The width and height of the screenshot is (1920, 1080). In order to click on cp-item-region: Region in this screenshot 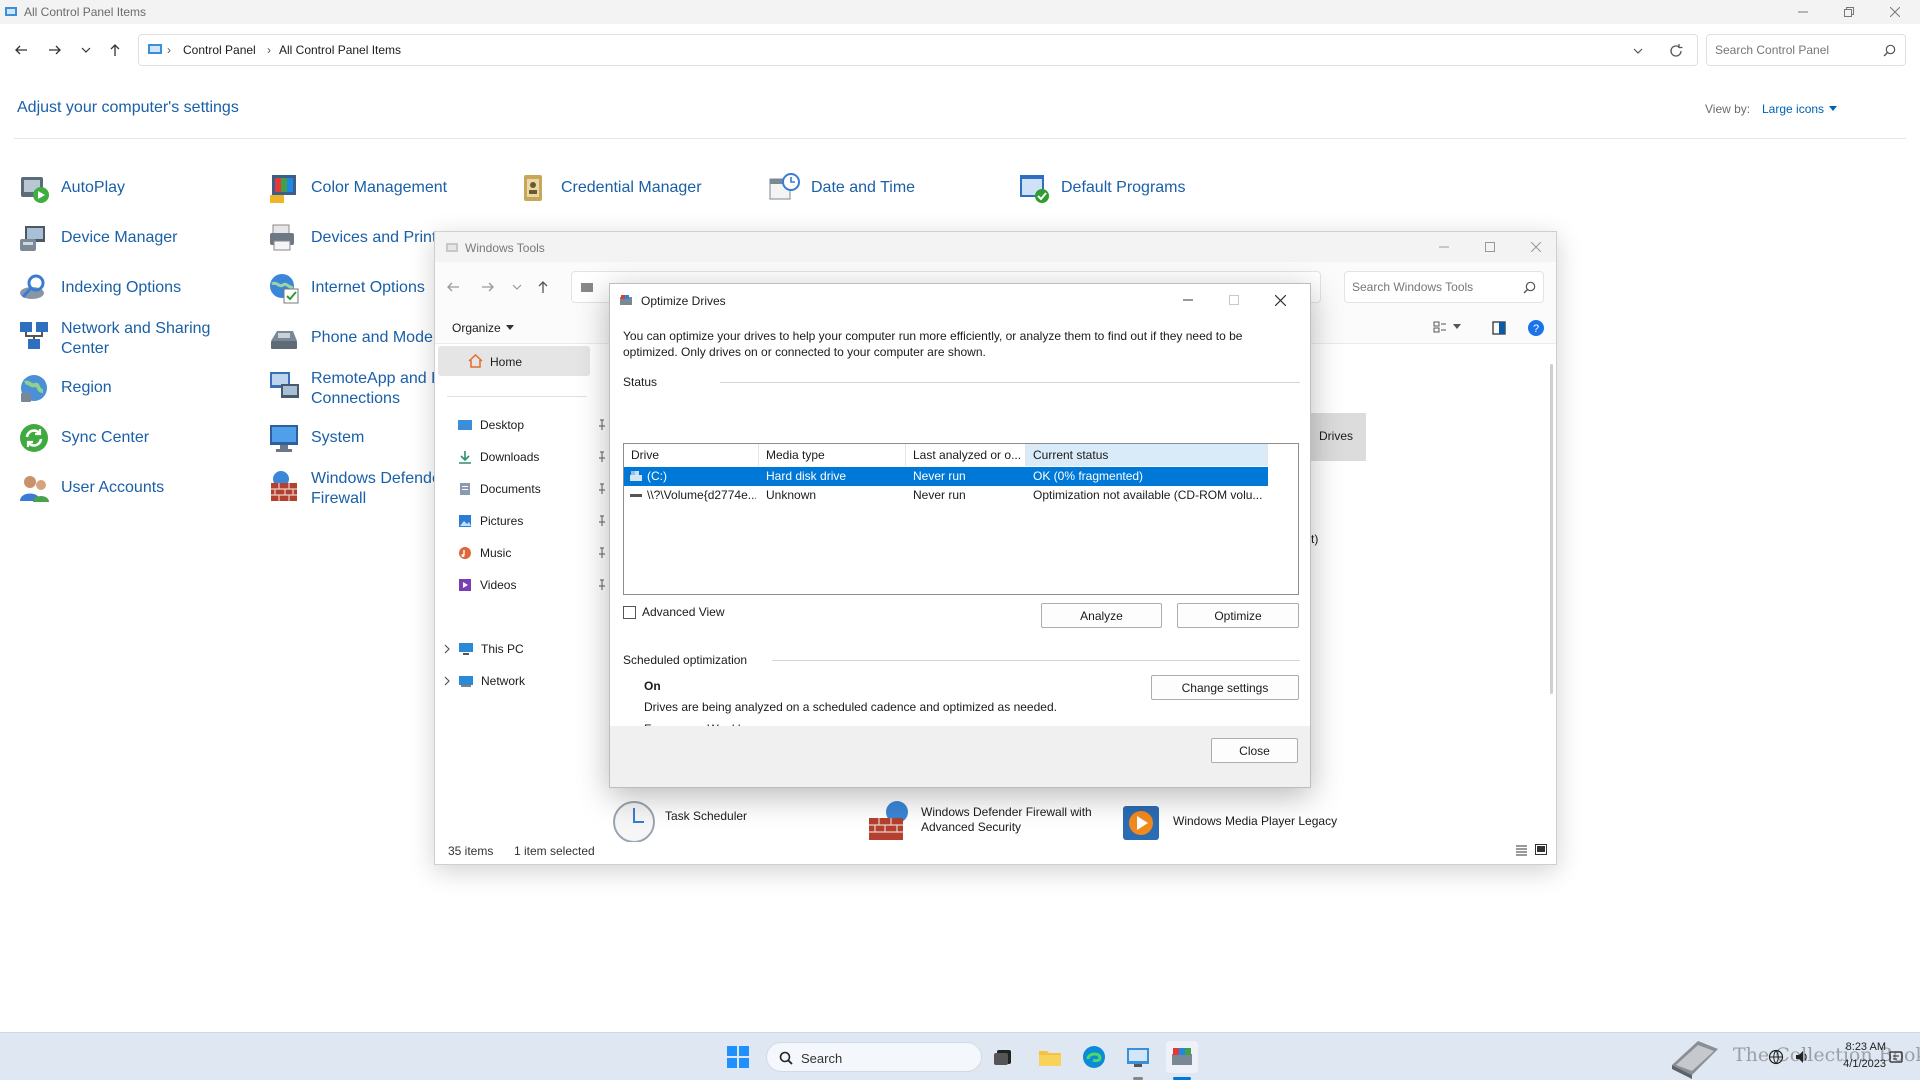, I will do `click(64, 388)`.